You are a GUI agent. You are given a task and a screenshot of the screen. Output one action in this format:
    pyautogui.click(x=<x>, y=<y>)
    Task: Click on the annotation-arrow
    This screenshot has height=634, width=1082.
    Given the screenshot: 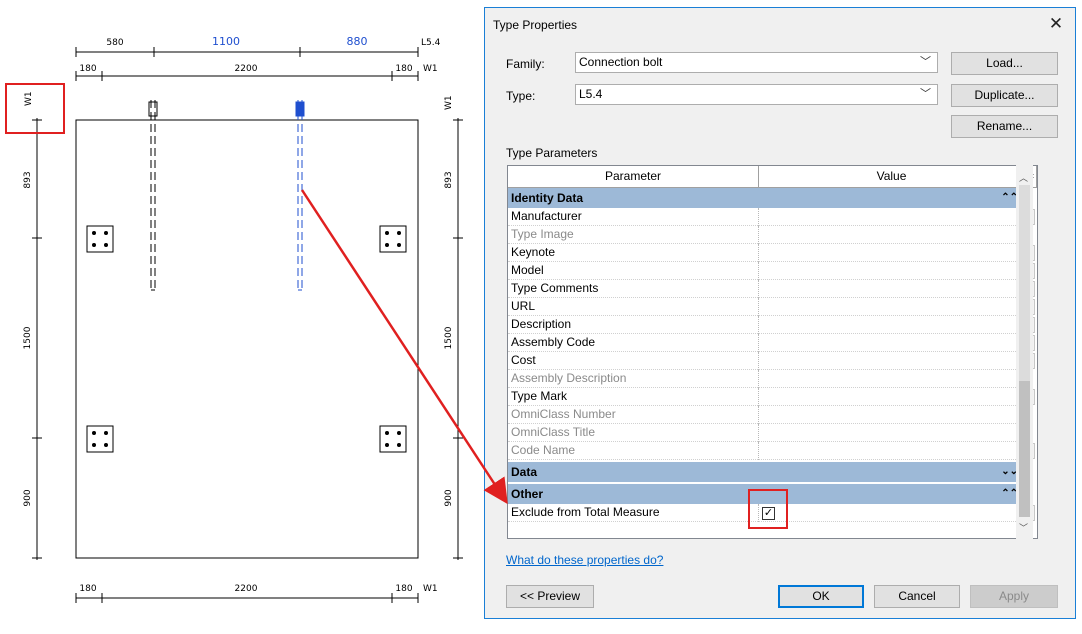 What is the action you would take?
    pyautogui.click(x=404, y=347)
    